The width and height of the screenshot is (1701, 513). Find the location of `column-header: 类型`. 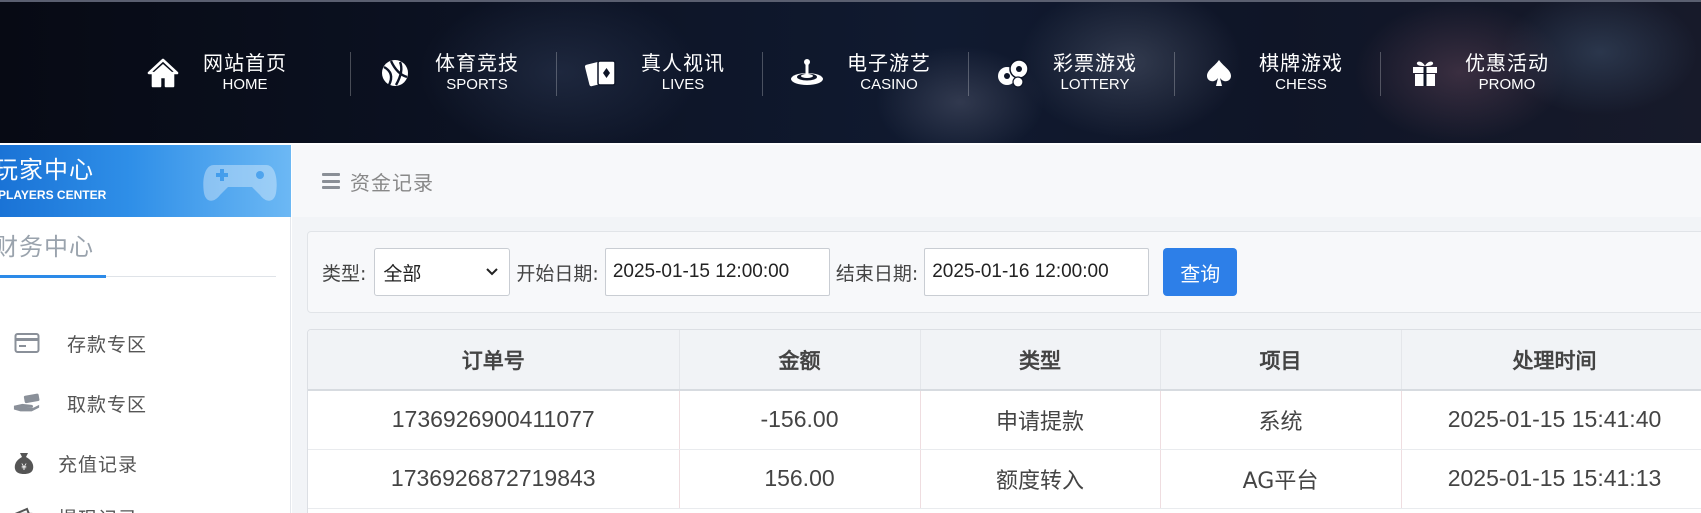

column-header: 类型 is located at coordinates (1040, 360).